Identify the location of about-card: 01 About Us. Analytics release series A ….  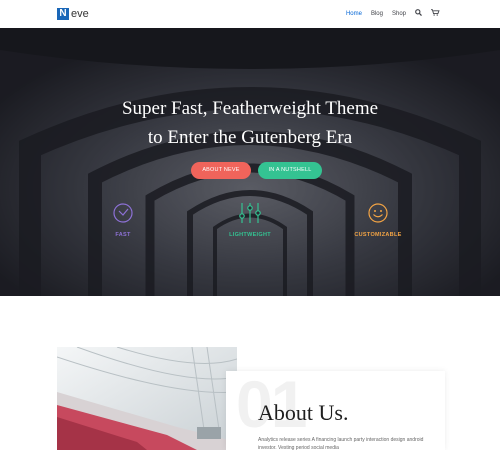
(335, 410).